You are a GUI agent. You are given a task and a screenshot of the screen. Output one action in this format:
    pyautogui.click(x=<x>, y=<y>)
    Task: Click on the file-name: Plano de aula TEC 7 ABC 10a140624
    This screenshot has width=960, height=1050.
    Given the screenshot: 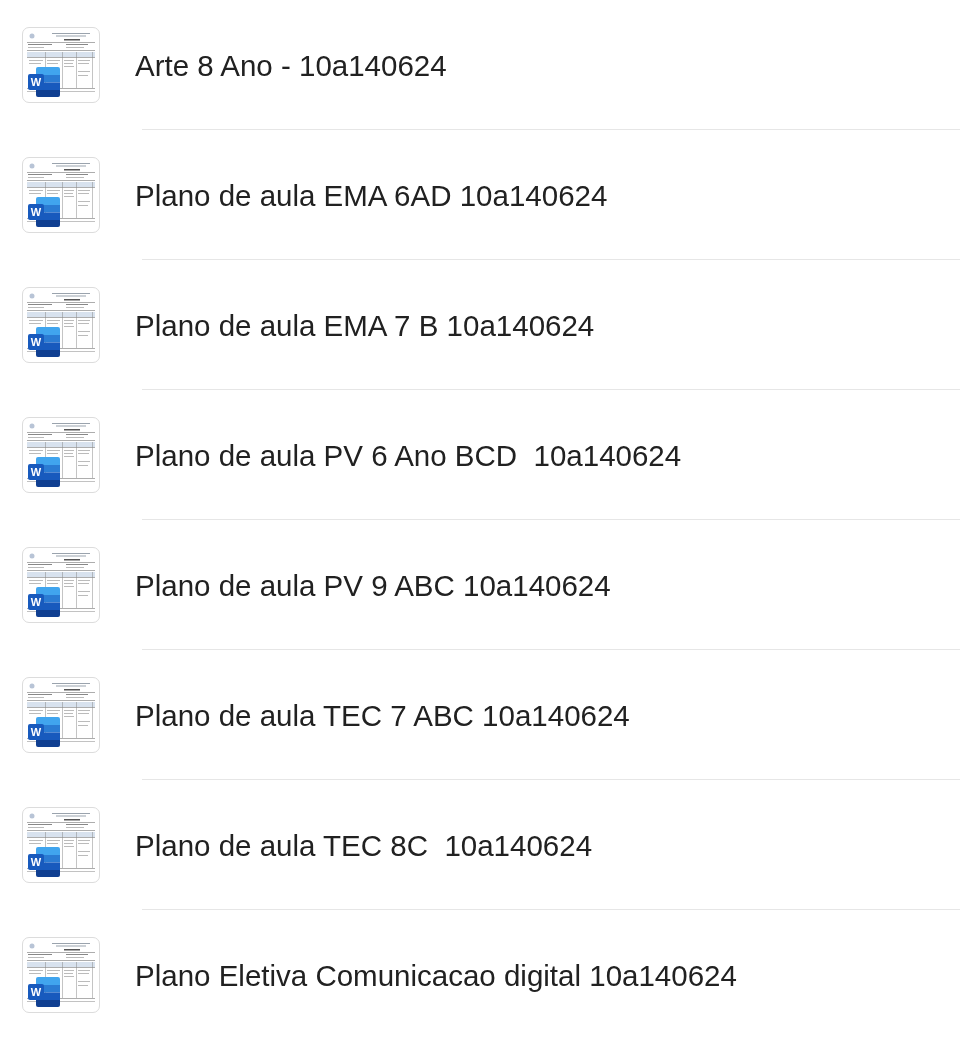 What is the action you would take?
    pyautogui.click(x=382, y=716)
    